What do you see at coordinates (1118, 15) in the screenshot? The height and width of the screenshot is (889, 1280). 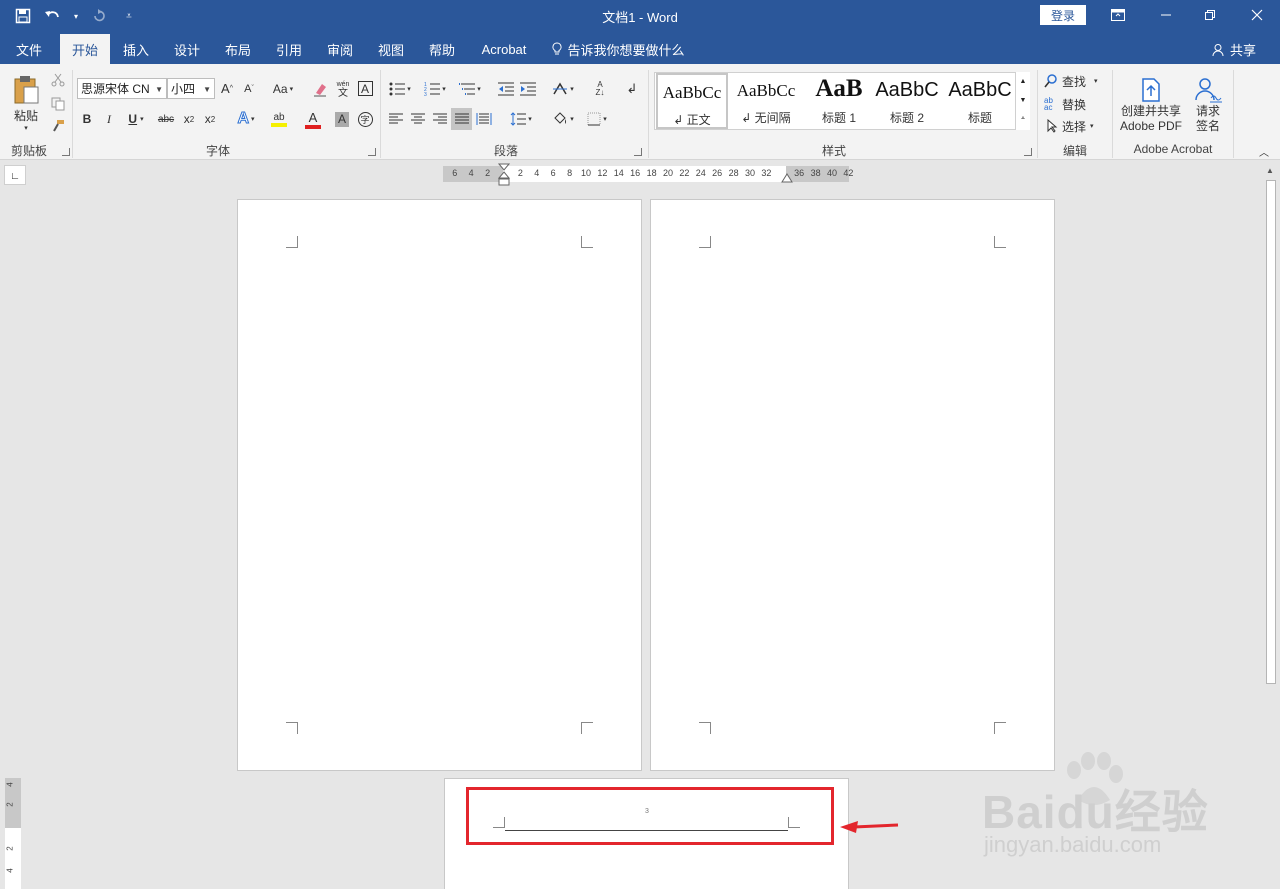 I see `ribbon-display-options-icon` at bounding box center [1118, 15].